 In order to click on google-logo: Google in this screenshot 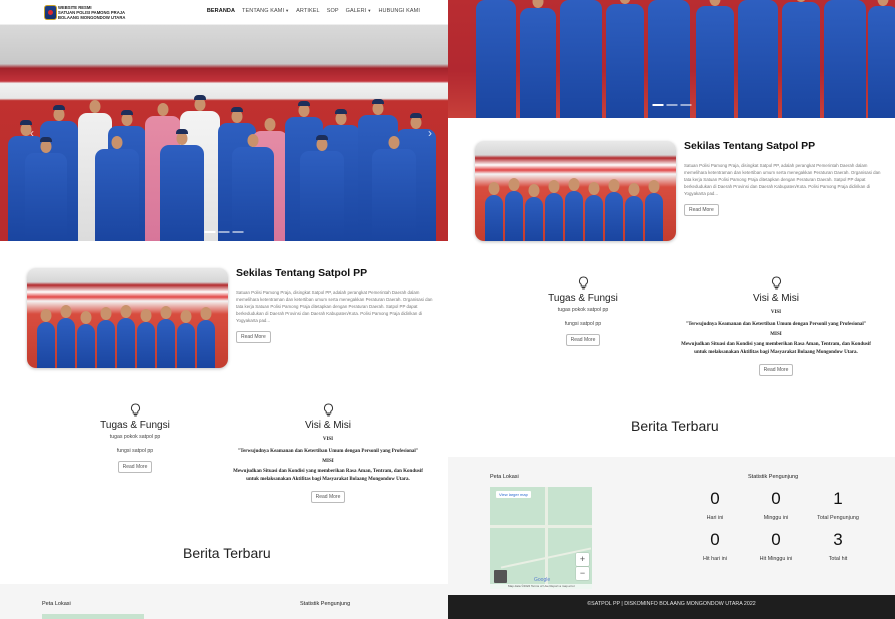, I will do `click(542, 580)`.